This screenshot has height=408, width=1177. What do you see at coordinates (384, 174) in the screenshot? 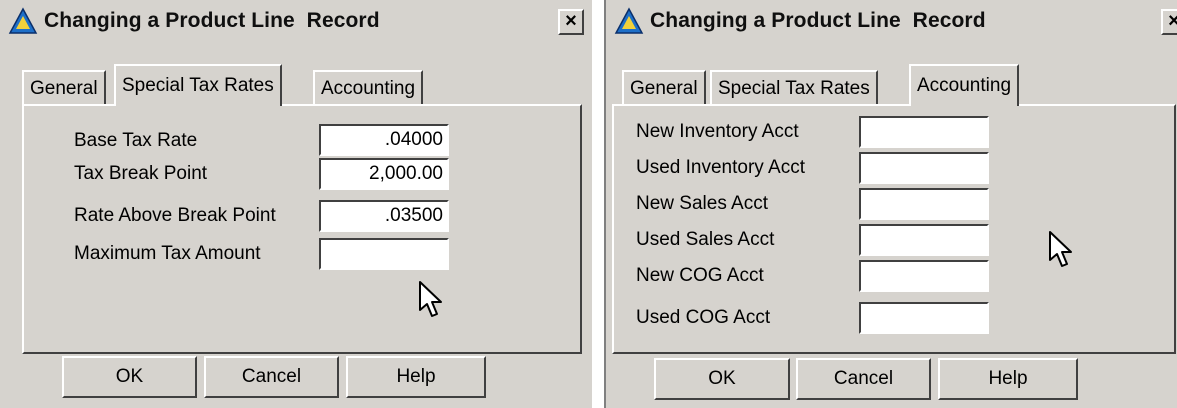
I see `tax-break-point-input` at bounding box center [384, 174].